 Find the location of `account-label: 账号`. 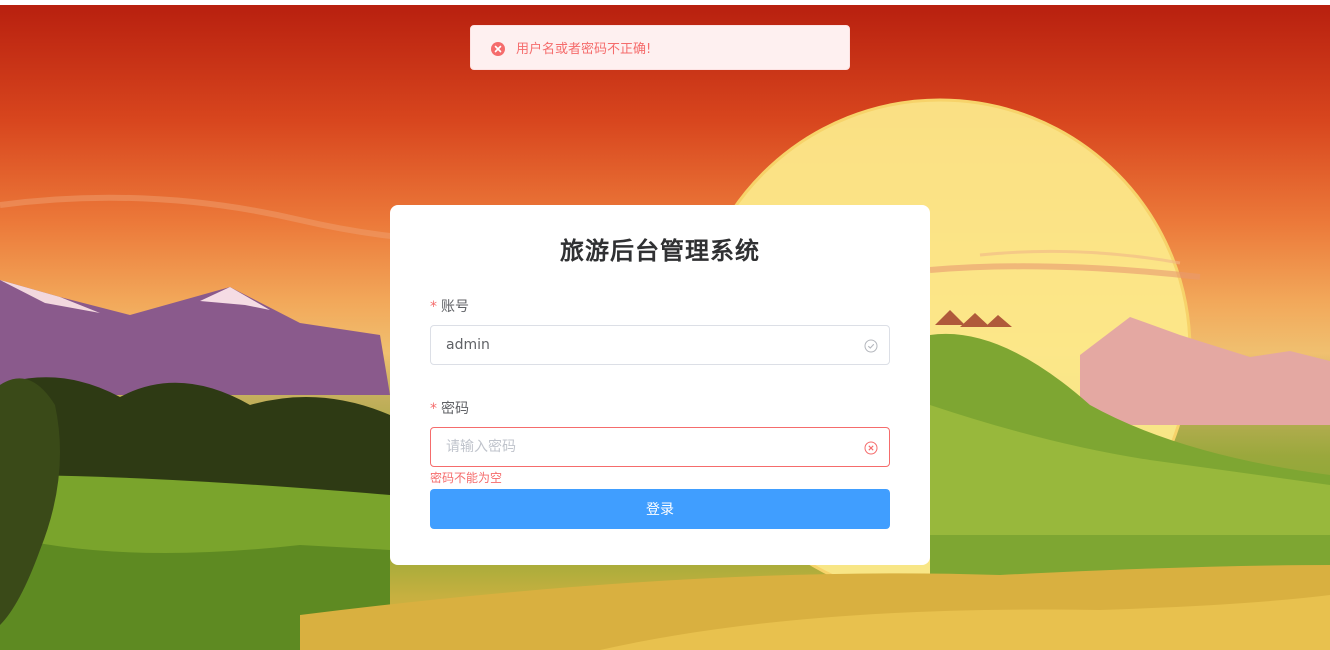

account-label: 账号 is located at coordinates (455, 307).